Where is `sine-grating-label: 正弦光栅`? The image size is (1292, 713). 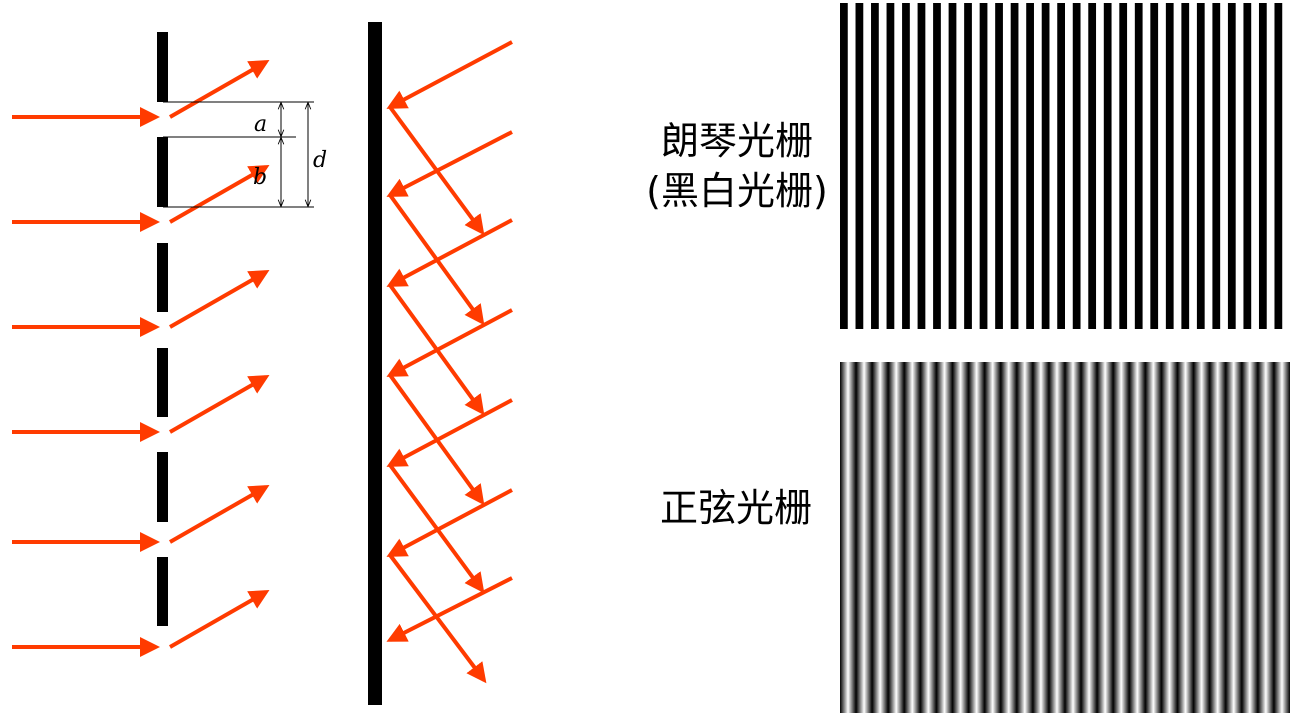
sine-grating-label: 正弦光栅 is located at coordinates (735, 508).